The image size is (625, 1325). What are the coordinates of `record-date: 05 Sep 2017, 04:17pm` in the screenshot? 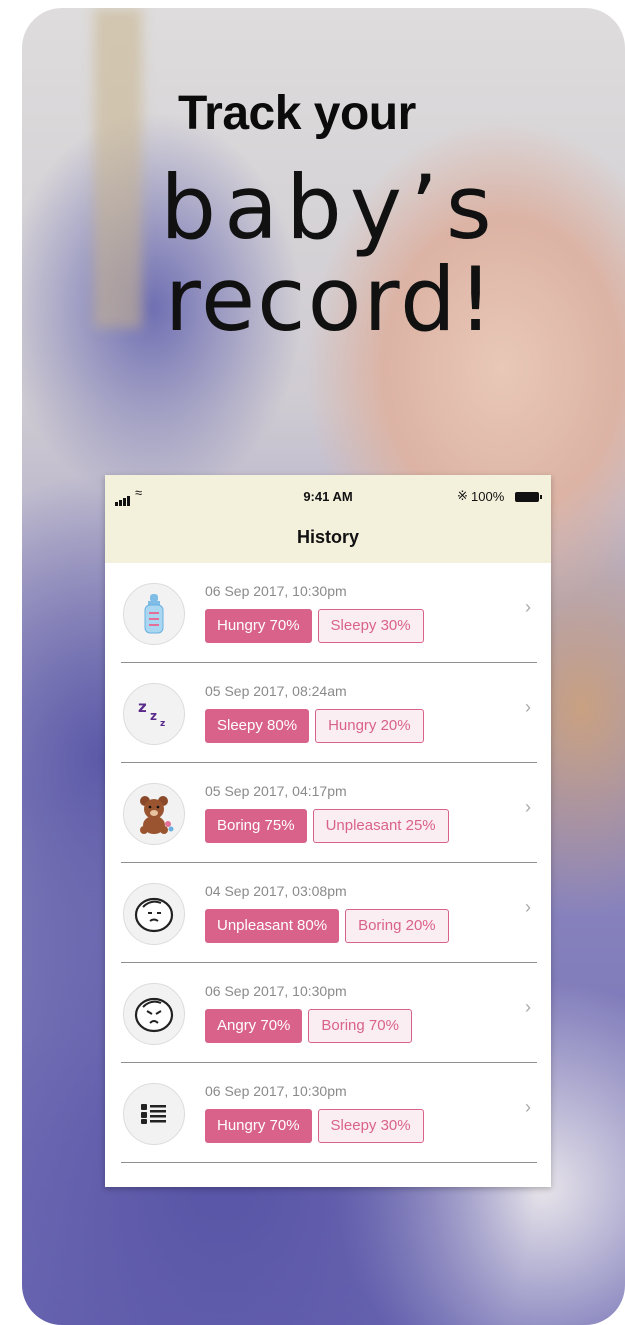 It's located at (276, 791).